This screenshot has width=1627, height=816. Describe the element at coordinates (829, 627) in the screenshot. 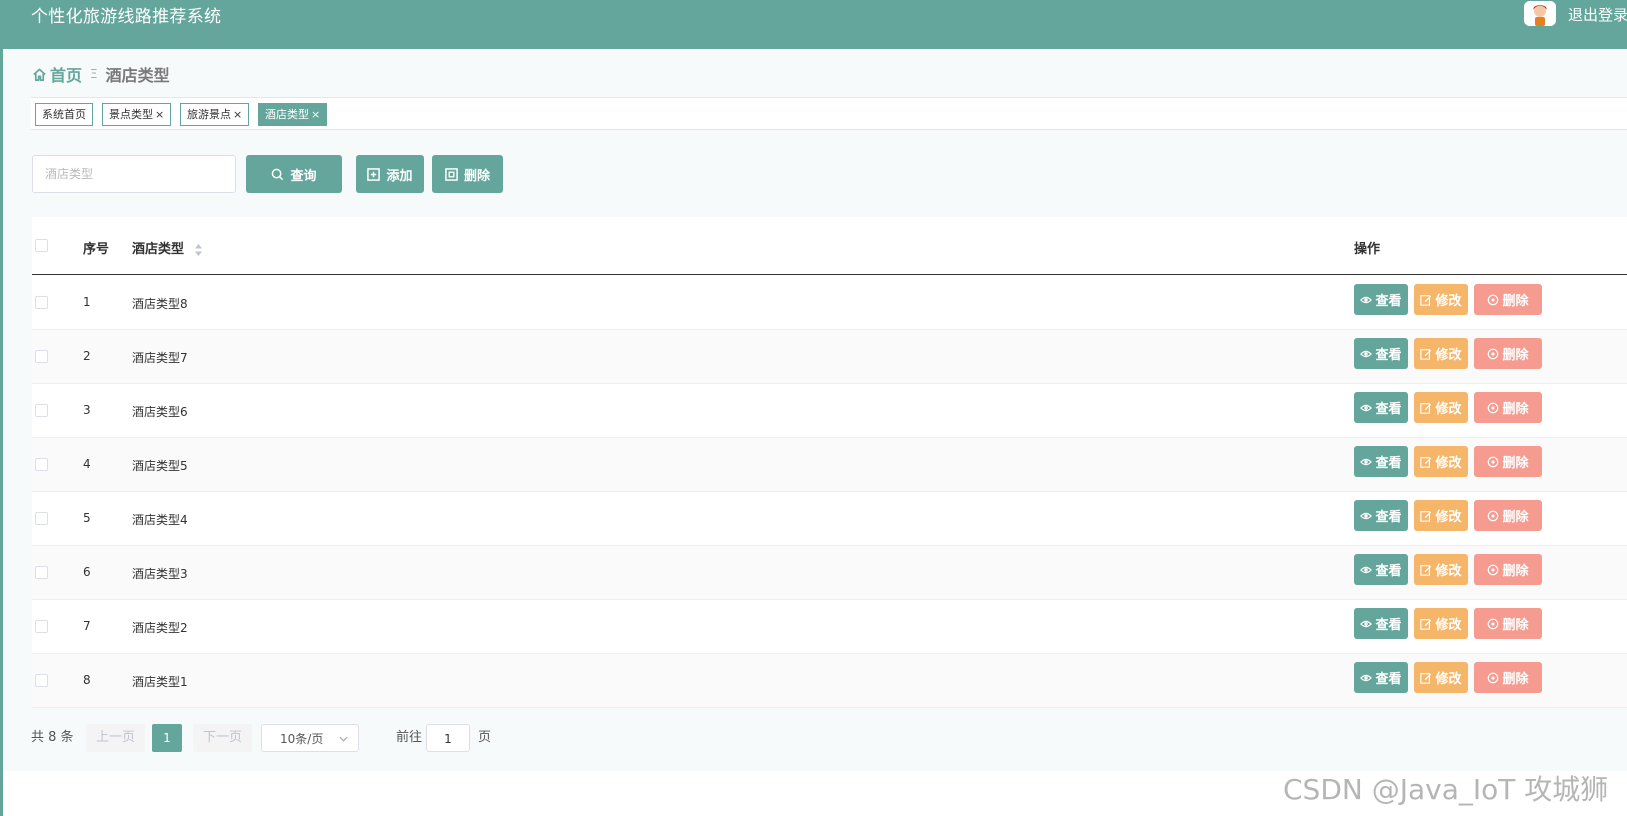

I see `table-row: 7 酒店类型2 查看 修改 删除` at that location.